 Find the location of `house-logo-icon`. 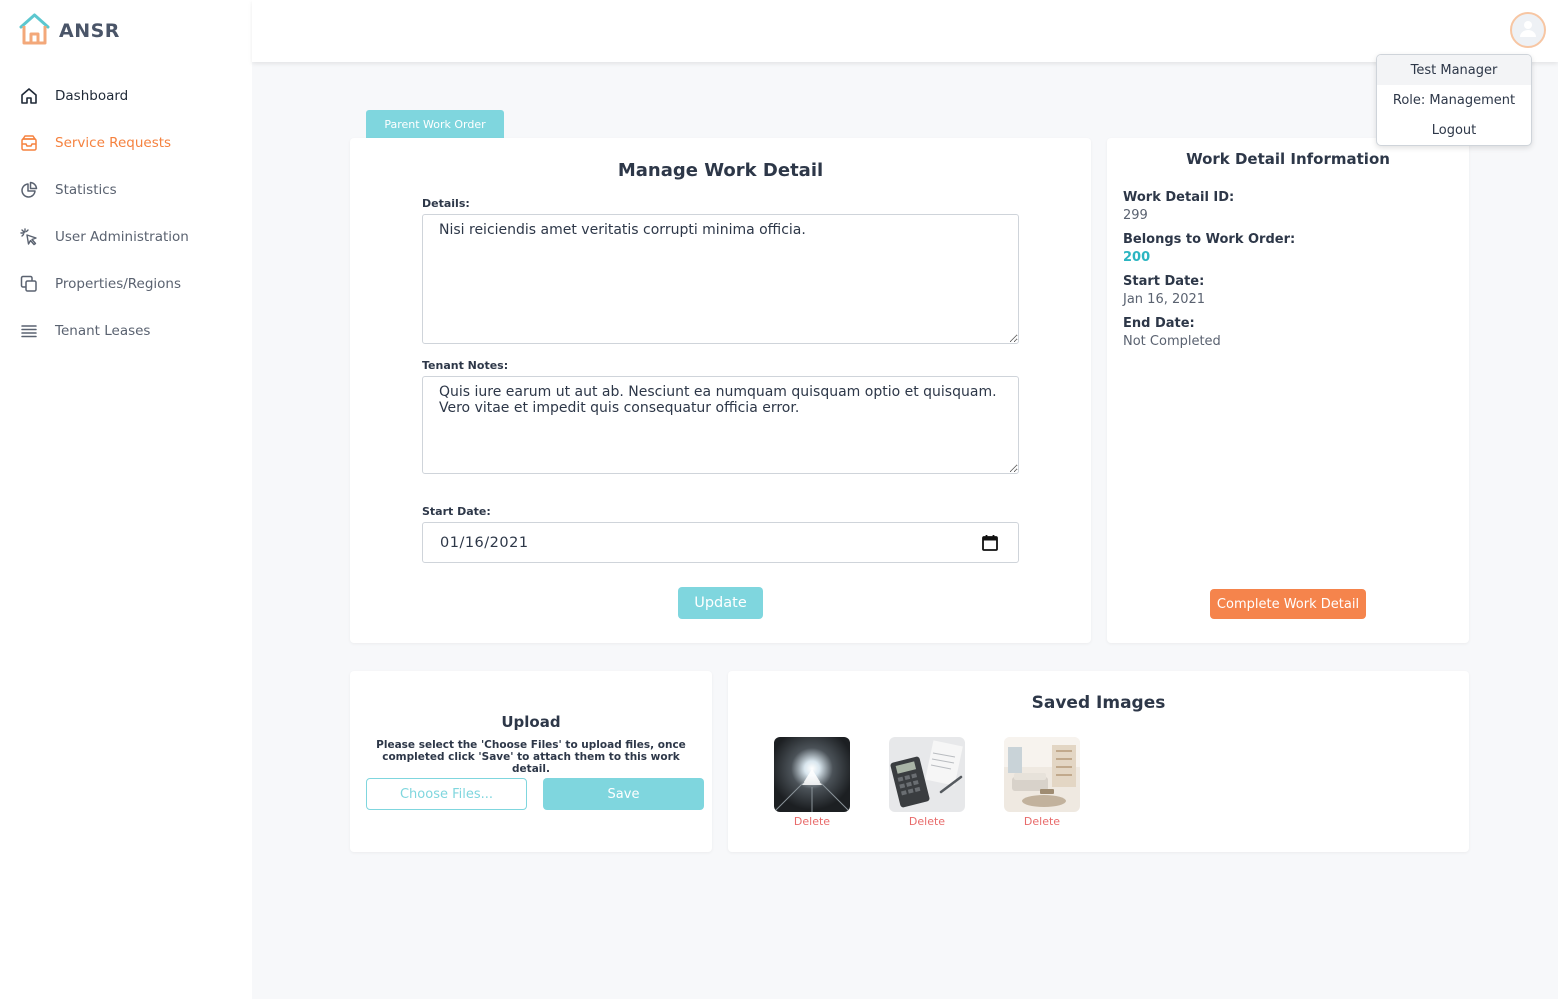

house-logo-icon is located at coordinates (34, 31).